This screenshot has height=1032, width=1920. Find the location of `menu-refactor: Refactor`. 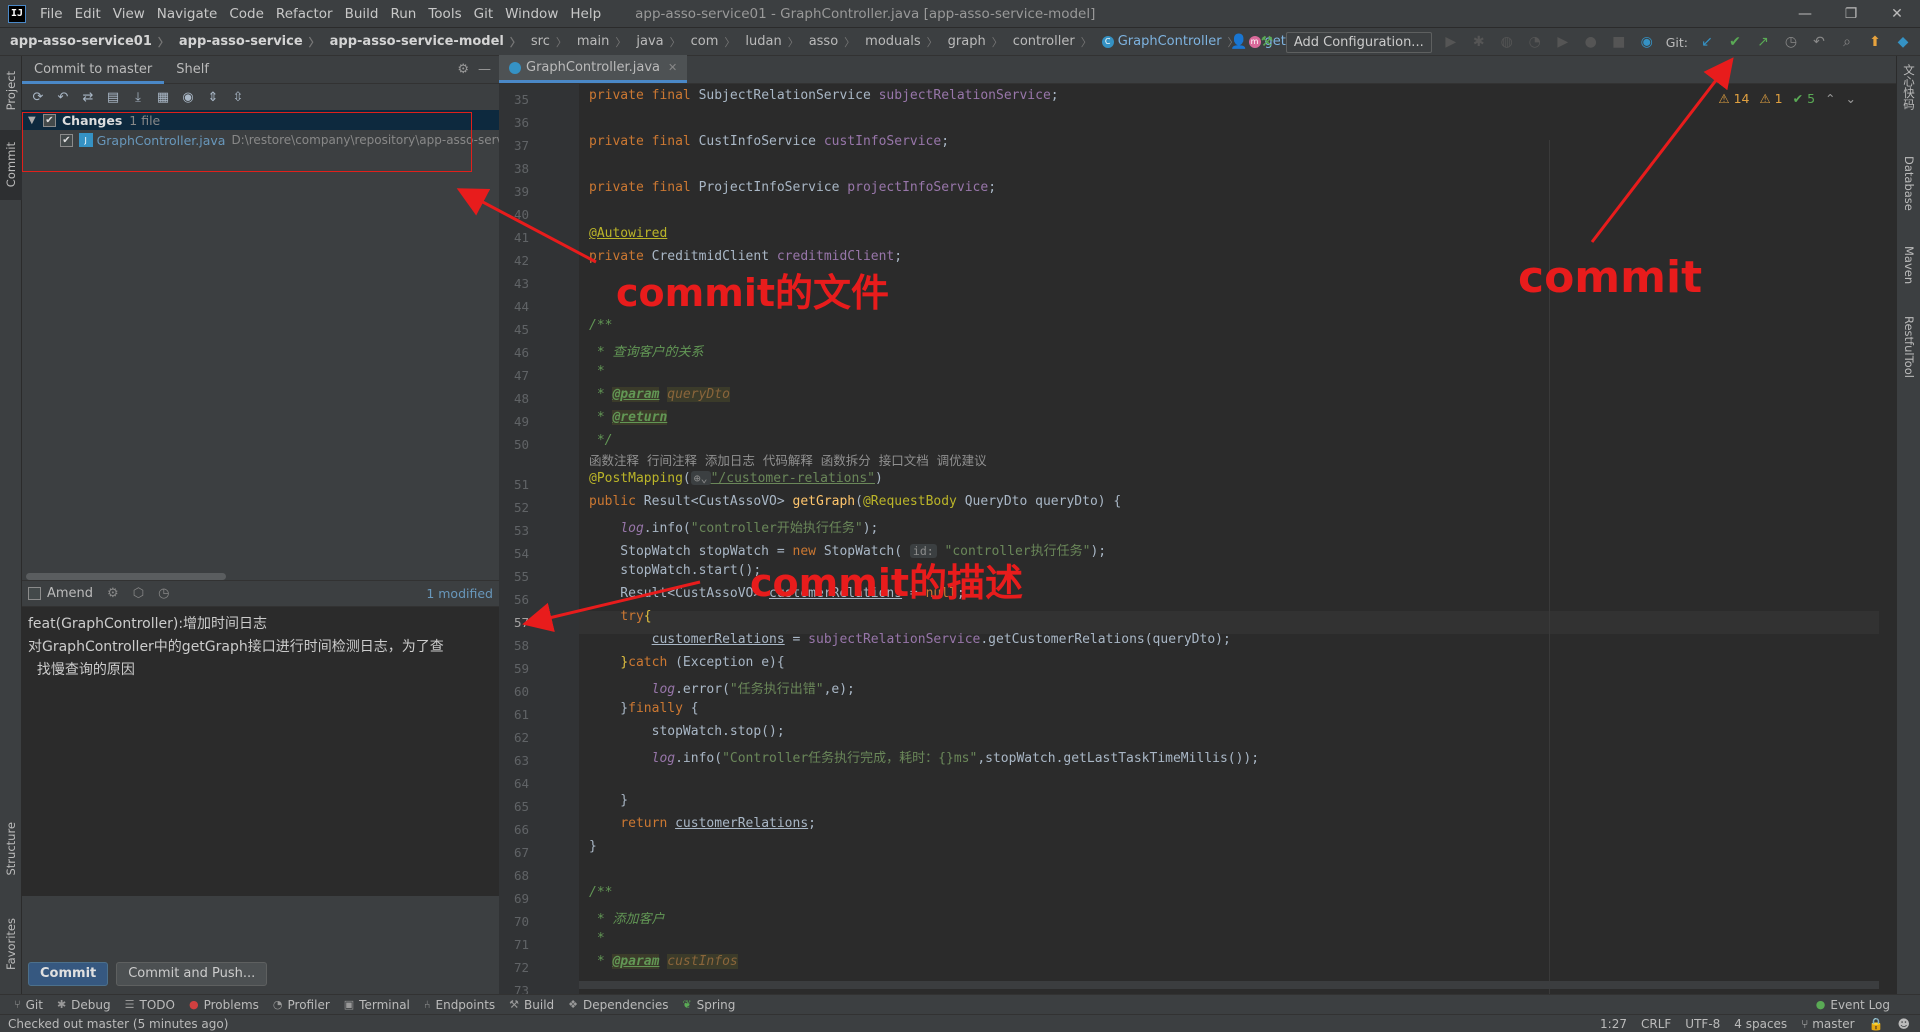

menu-refactor: Refactor is located at coordinates (304, 14).